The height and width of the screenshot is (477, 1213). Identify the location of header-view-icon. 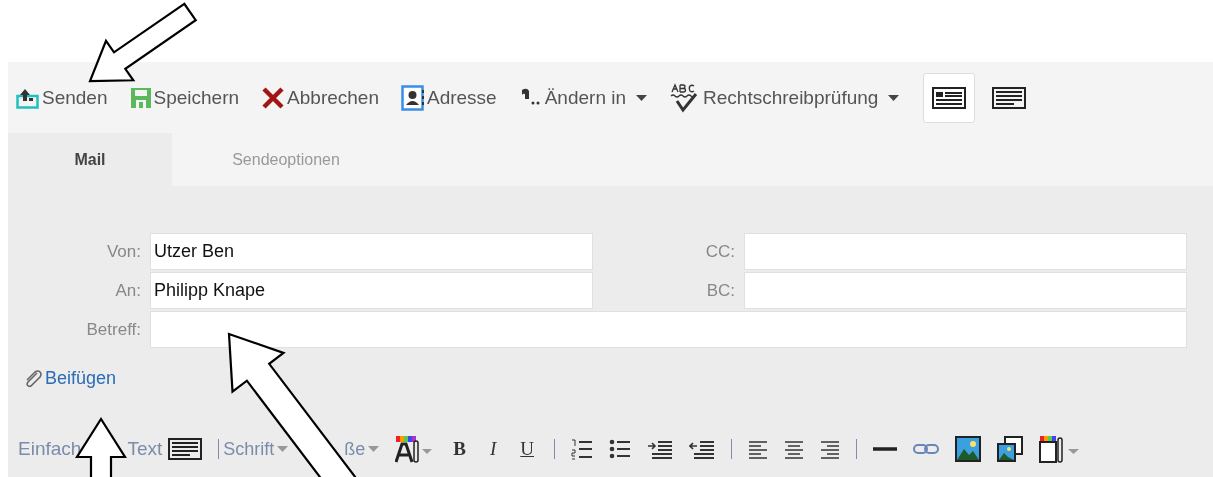
(949, 97).